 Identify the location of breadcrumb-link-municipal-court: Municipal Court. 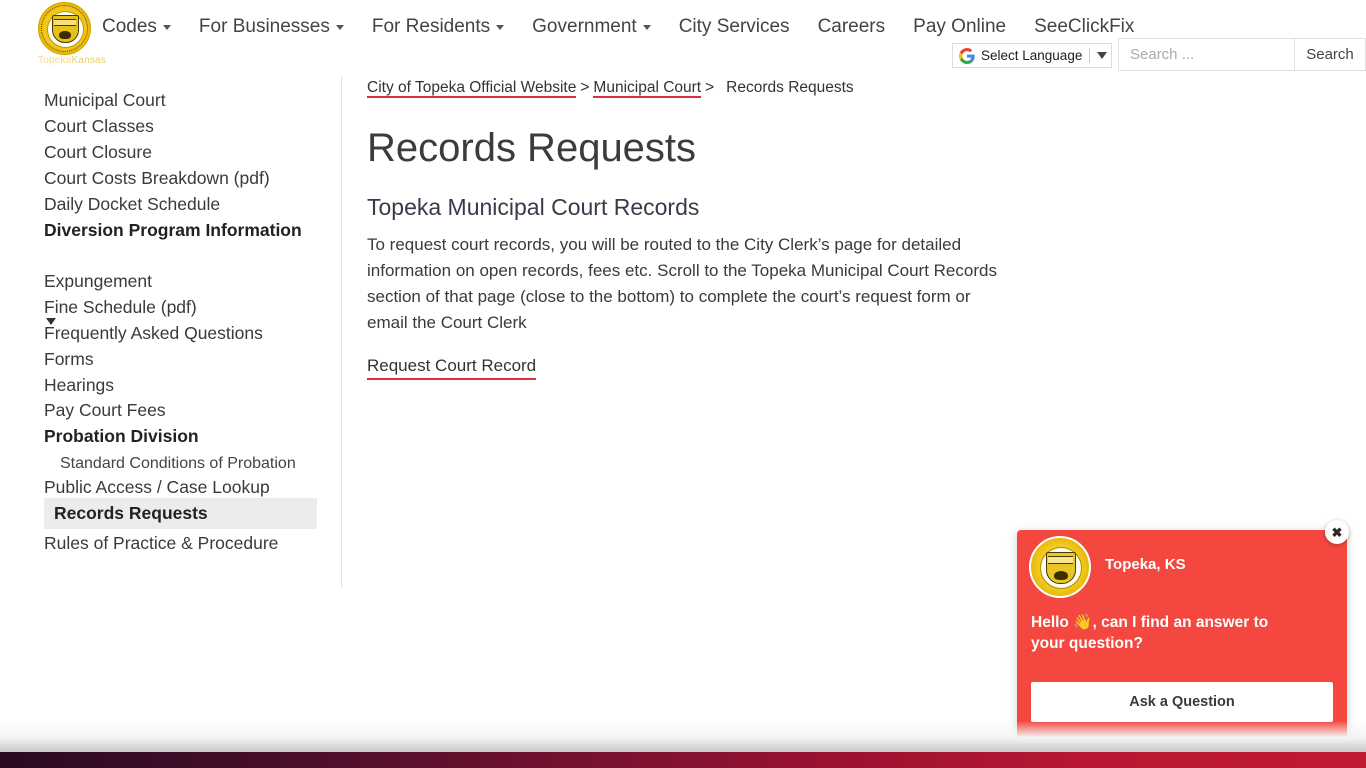
(647, 88).